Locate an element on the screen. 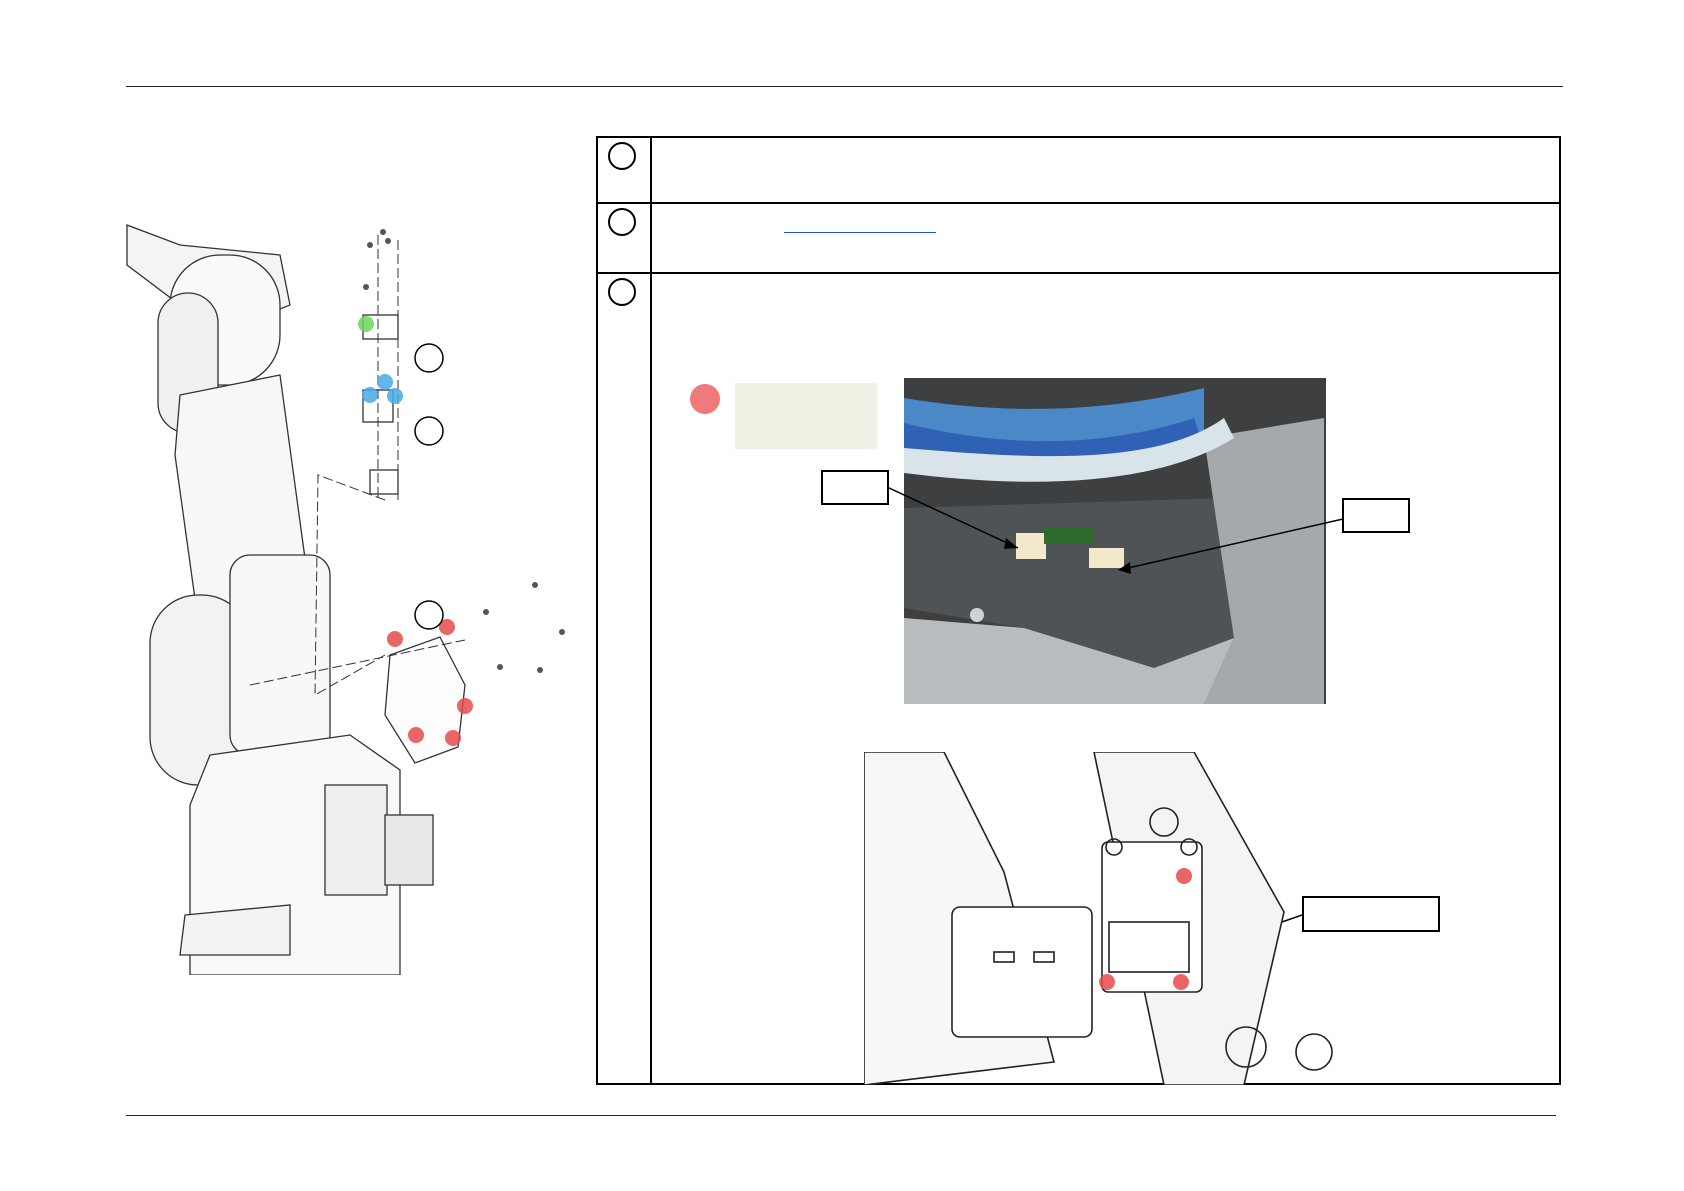 Image resolution: width=1684 pixels, height=1191 pixels. callout-left is located at coordinates (855, 487).